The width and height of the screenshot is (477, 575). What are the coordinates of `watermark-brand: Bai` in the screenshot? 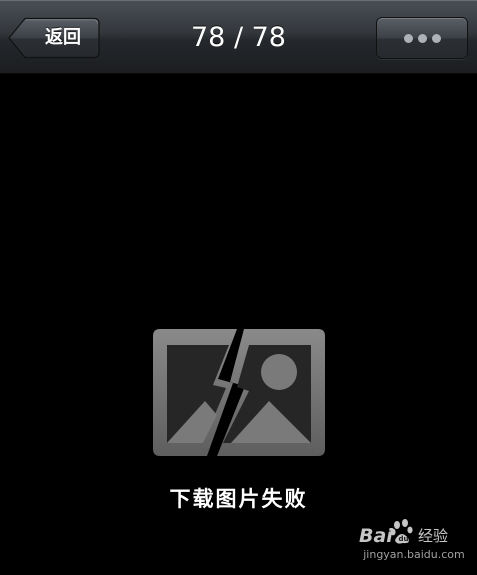 It's located at (376, 536).